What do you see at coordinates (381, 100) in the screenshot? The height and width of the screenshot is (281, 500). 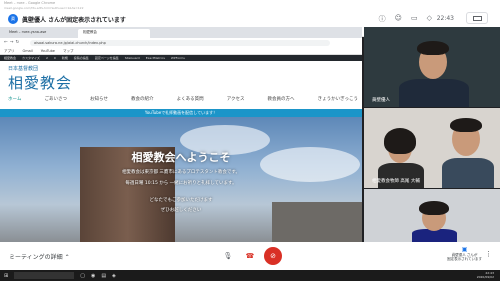 I see `participant-name: 眞壁優人` at bounding box center [381, 100].